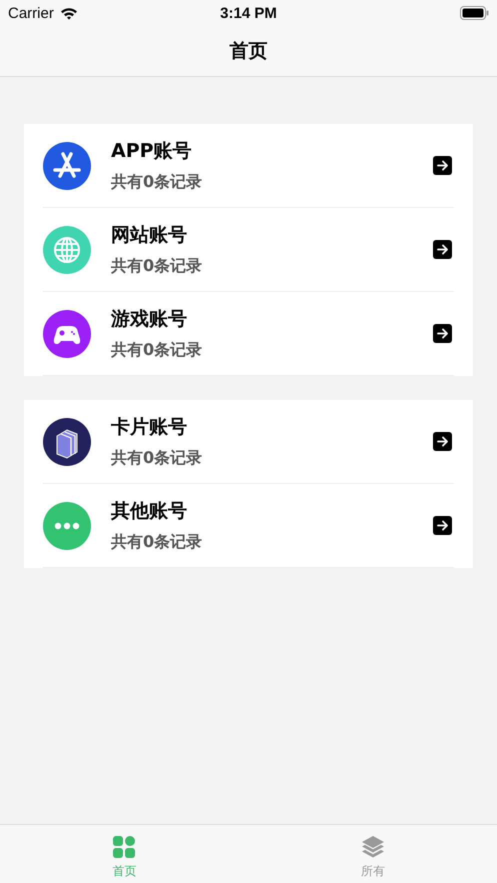  What do you see at coordinates (149, 427) in the screenshot?
I see `account-title: 卡片账号` at bounding box center [149, 427].